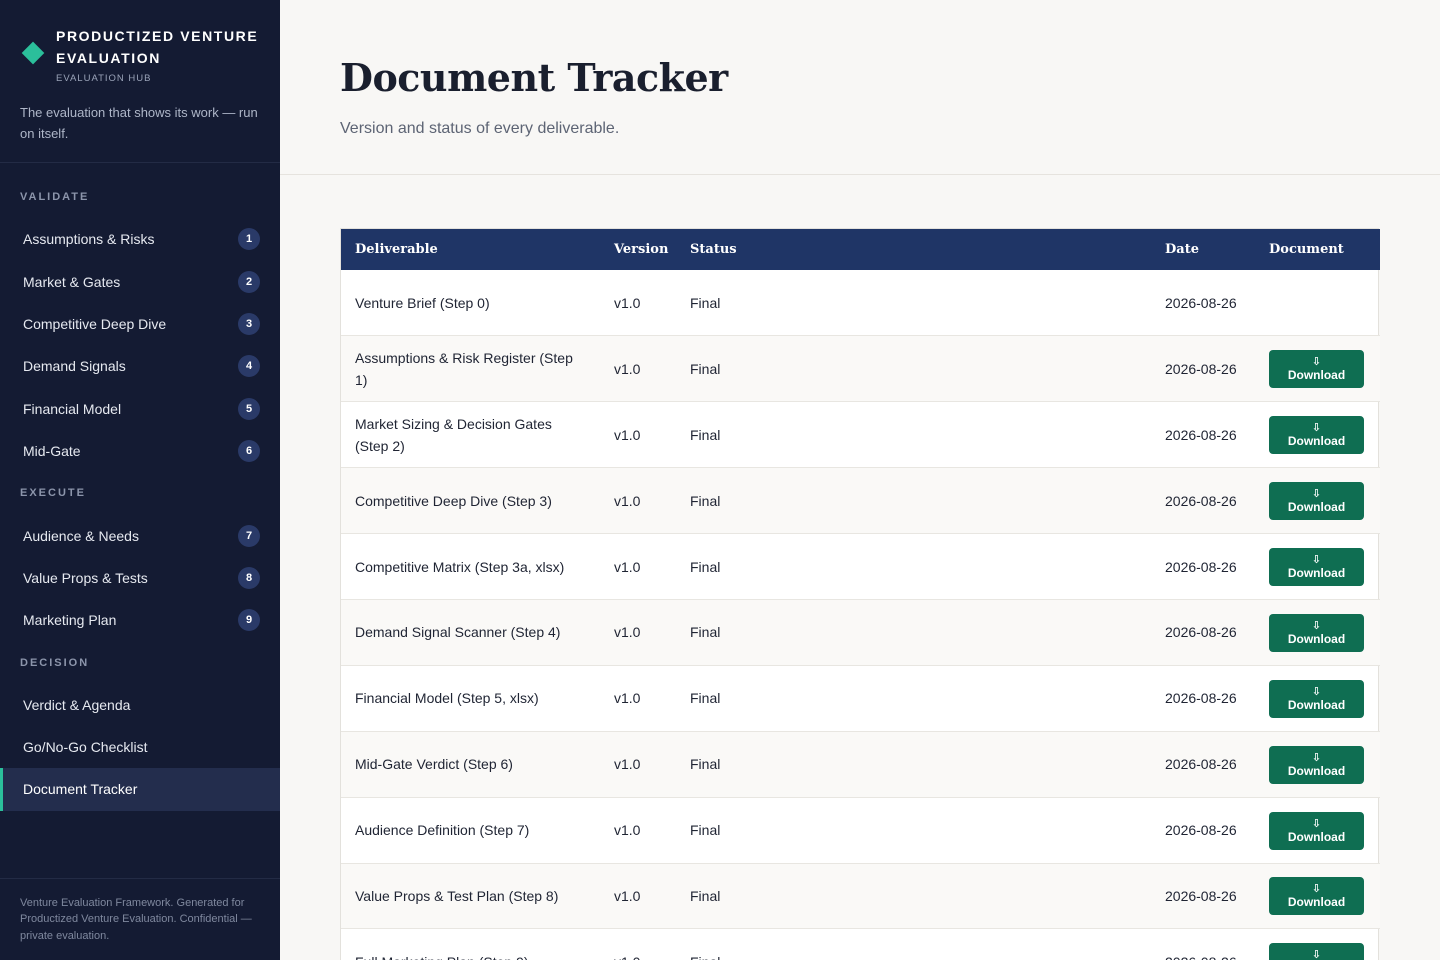 Image resolution: width=1440 pixels, height=960 pixels. Describe the element at coordinates (470, 944) in the screenshot. I see `deliverable-cell: Full Marketing Plan (Step 9)` at that location.